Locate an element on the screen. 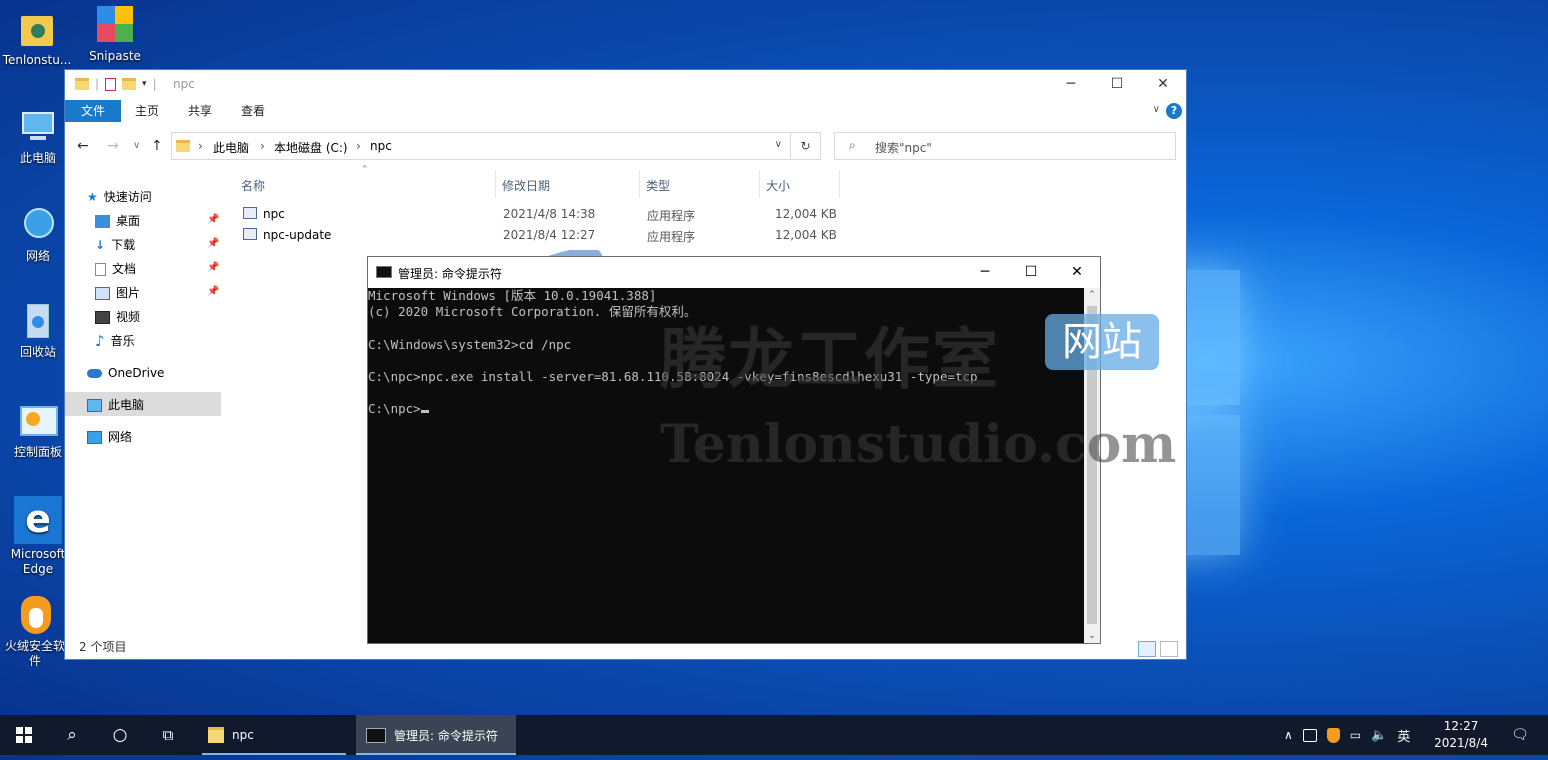 The height and width of the screenshot is (760, 1548). sidebar-item-pictures: 图片 is located at coordinates (117, 293).